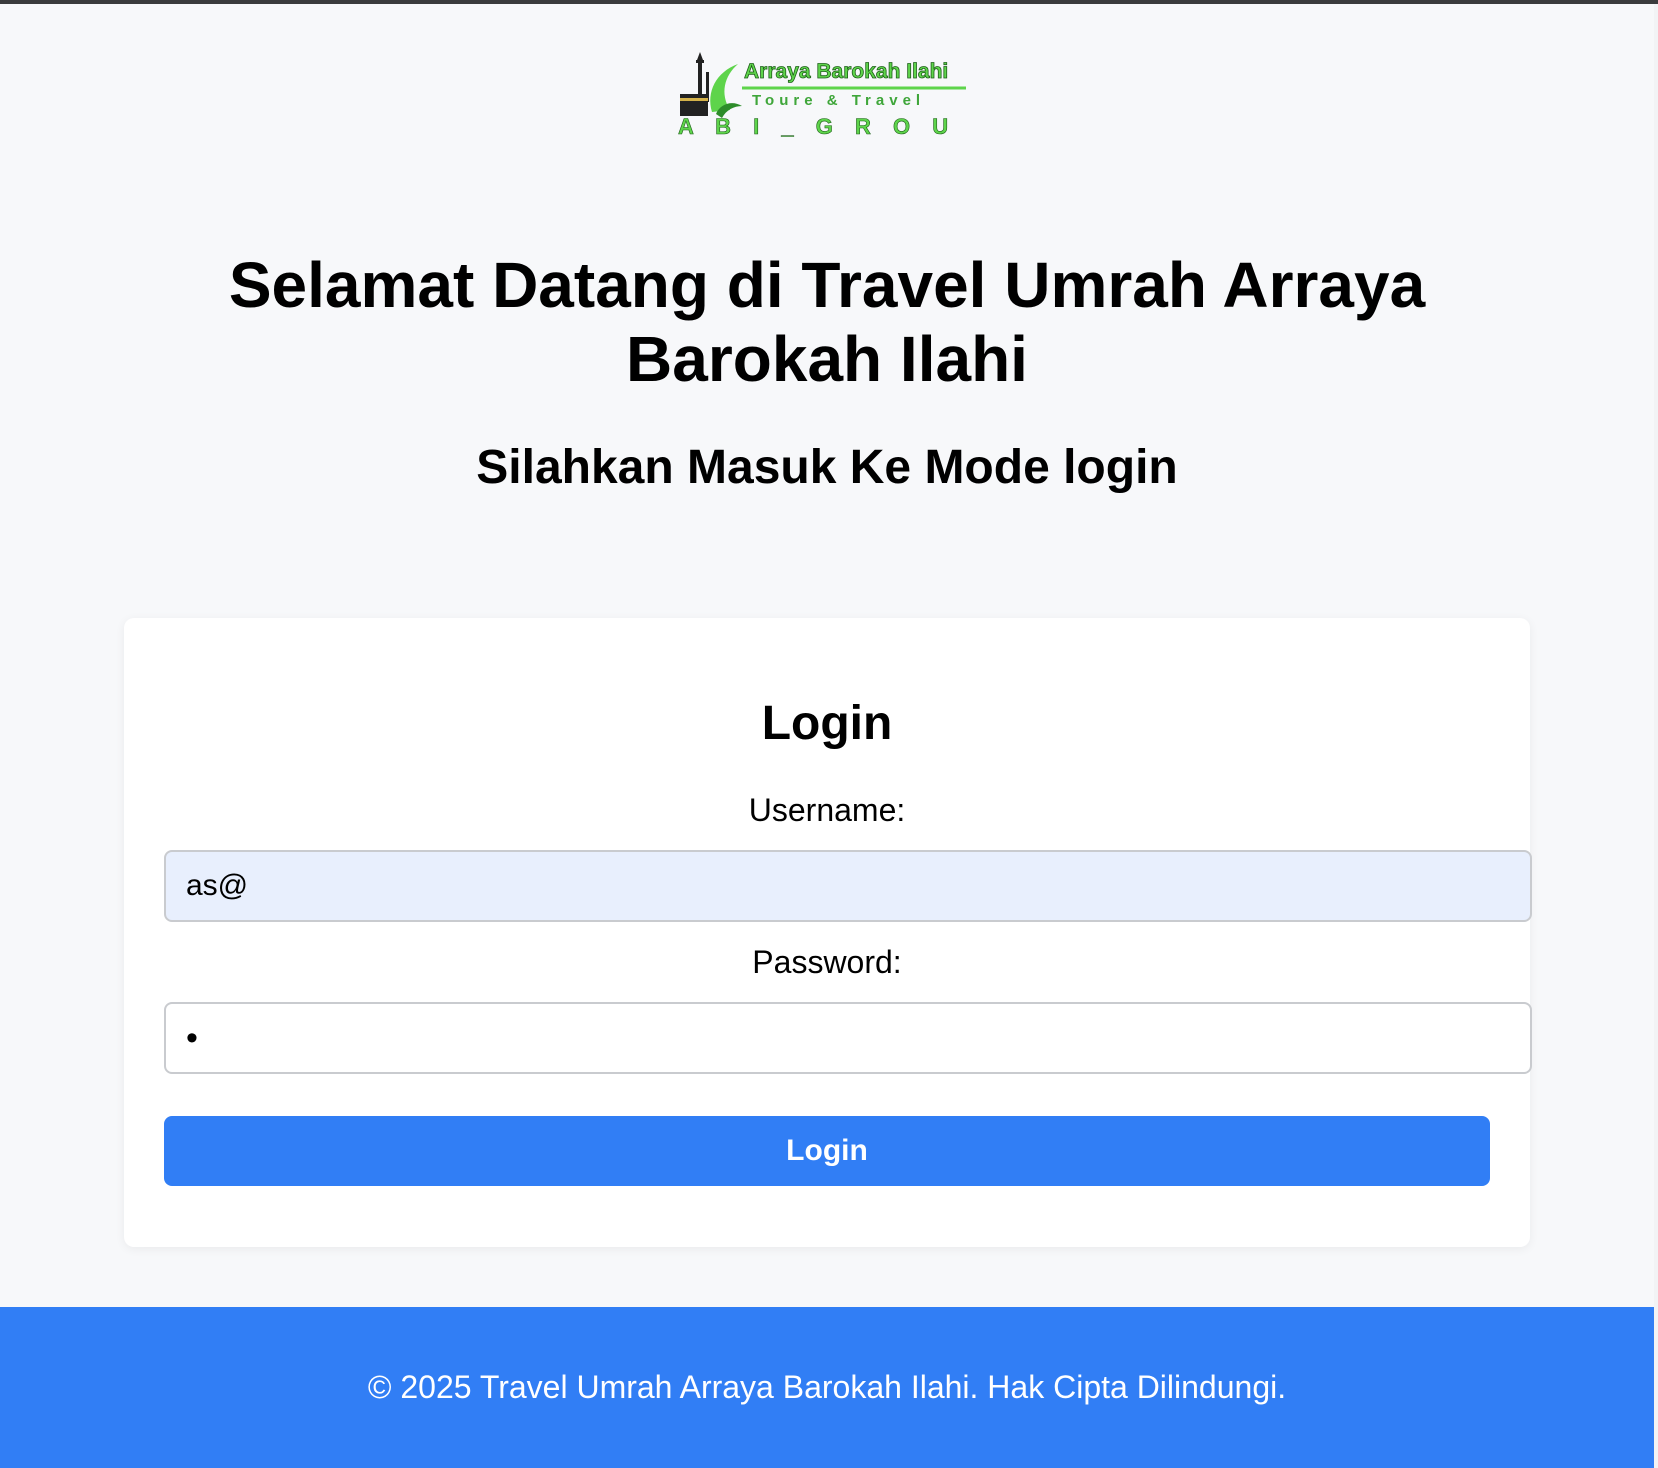 Image resolution: width=1658 pixels, height=1468 pixels. What do you see at coordinates (848, 886) in the screenshot?
I see `username-field` at bounding box center [848, 886].